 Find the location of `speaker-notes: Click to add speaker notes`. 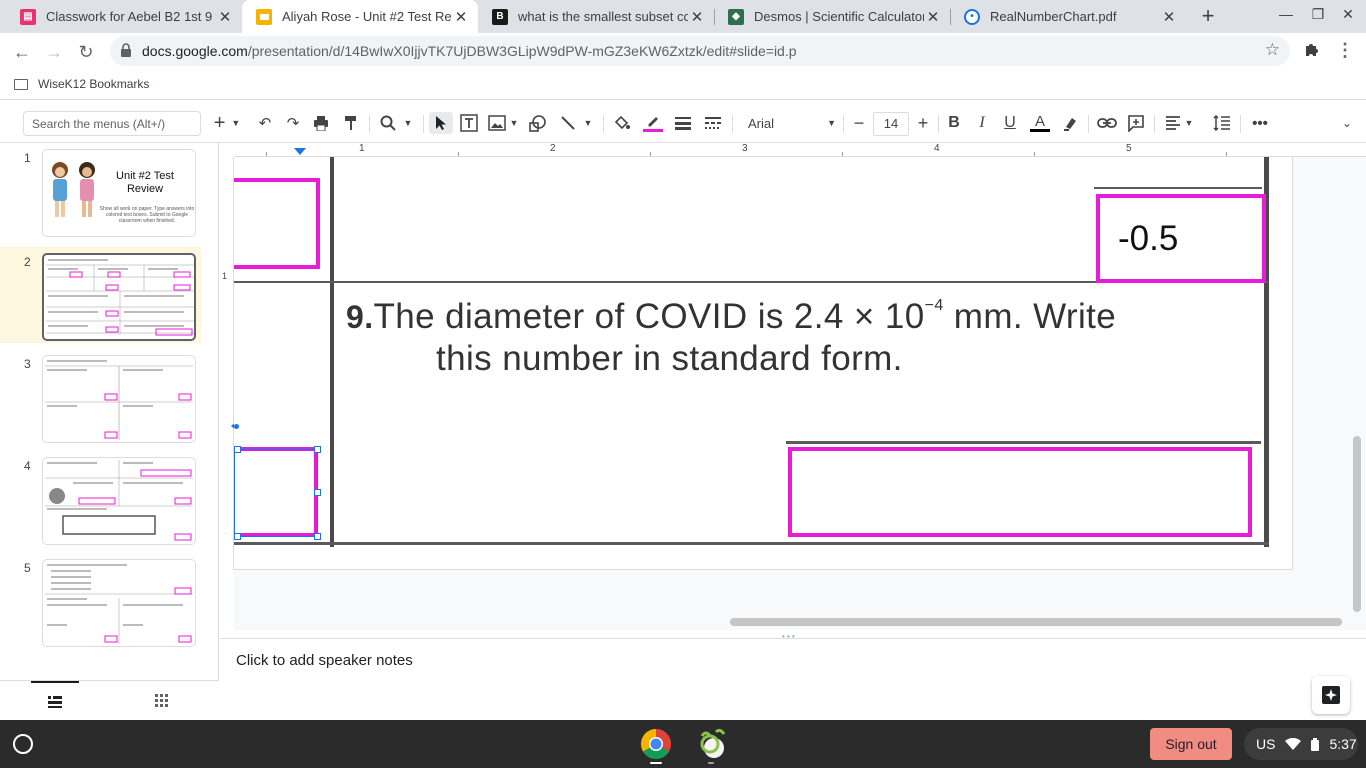

speaker-notes: Click to add speaker notes is located at coordinates (793, 679).